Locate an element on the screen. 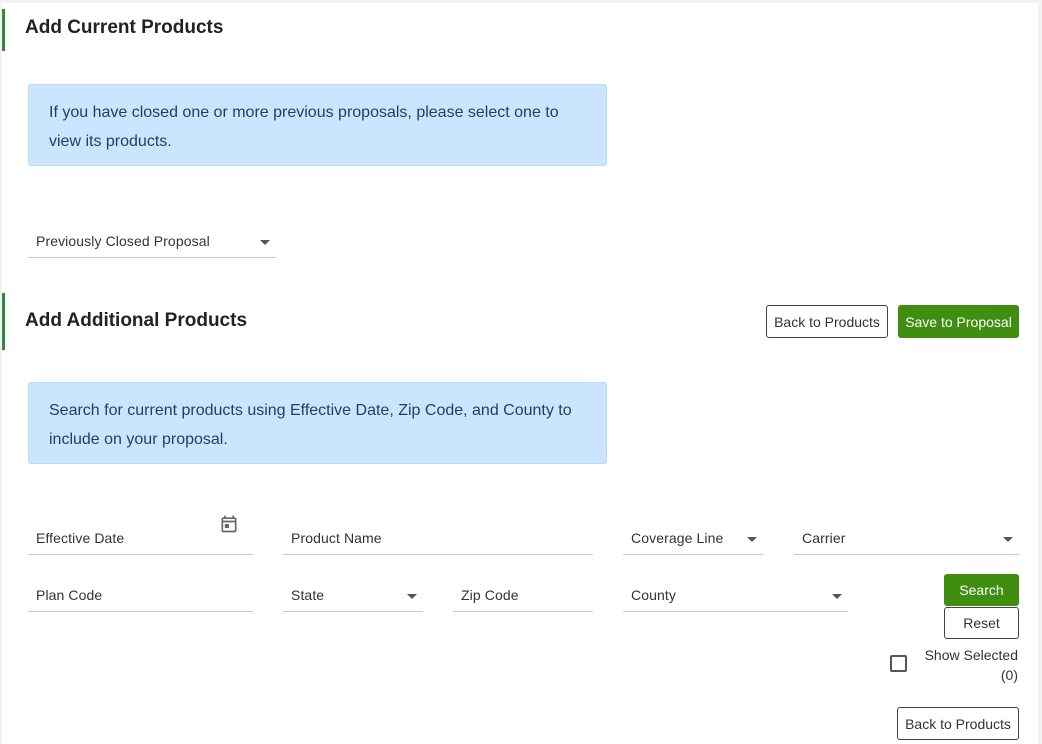  previously-closed-proposal-label: Previously Closed Proposal is located at coordinates (123, 241).